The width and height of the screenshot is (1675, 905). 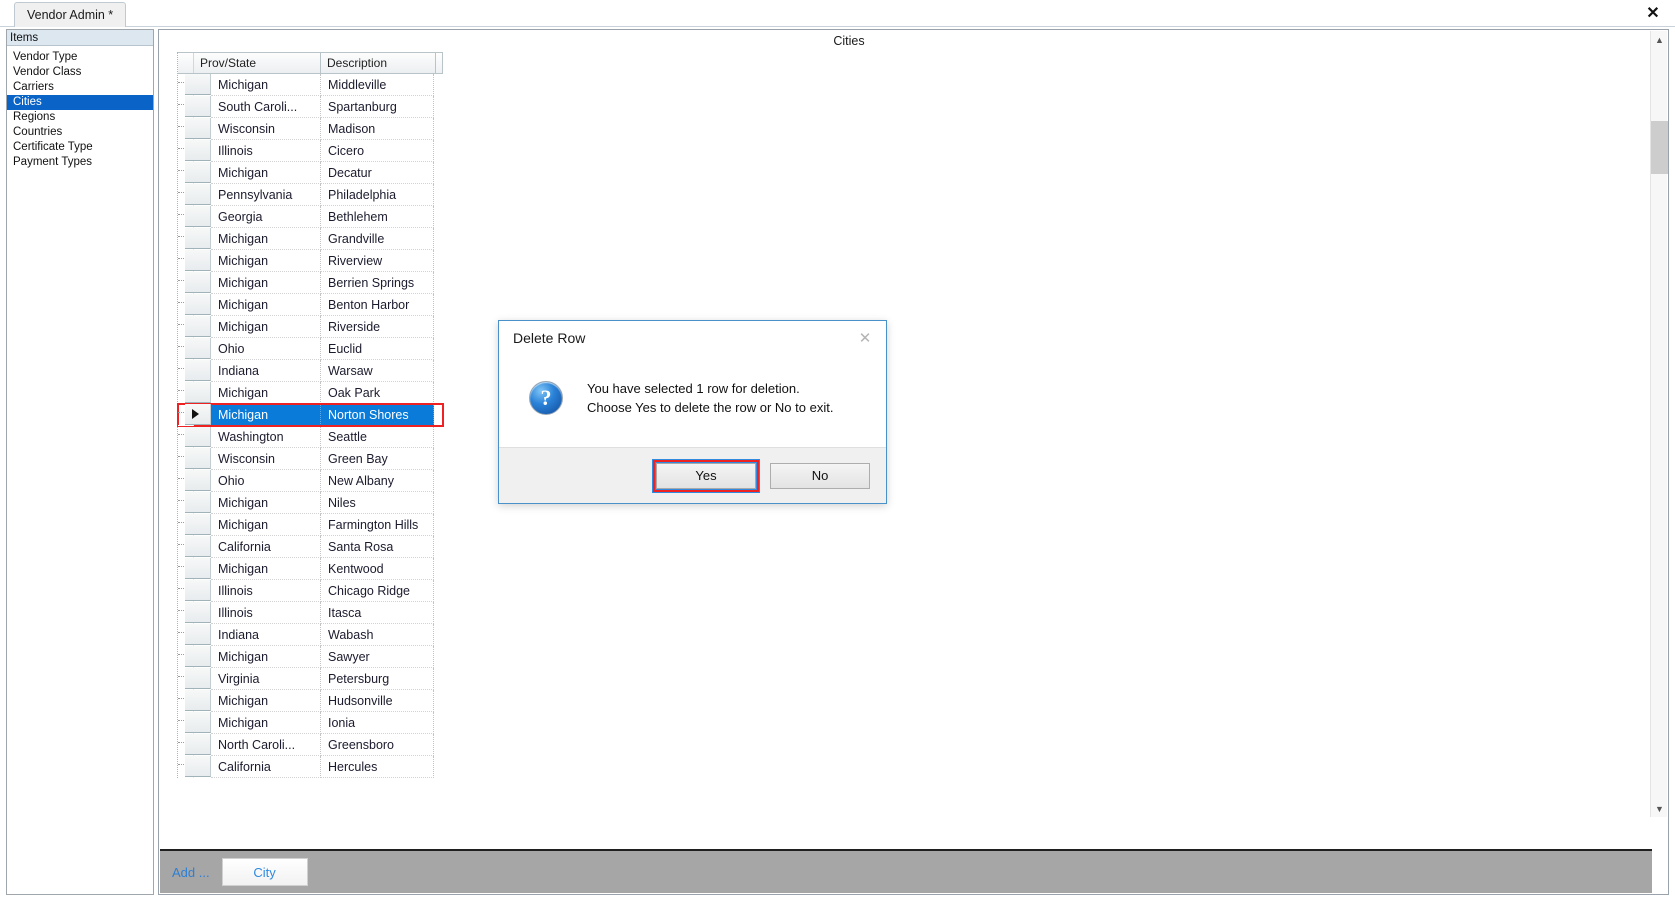 I want to click on table-row: Wisconsin Green Bay, so click(x=310, y=459).